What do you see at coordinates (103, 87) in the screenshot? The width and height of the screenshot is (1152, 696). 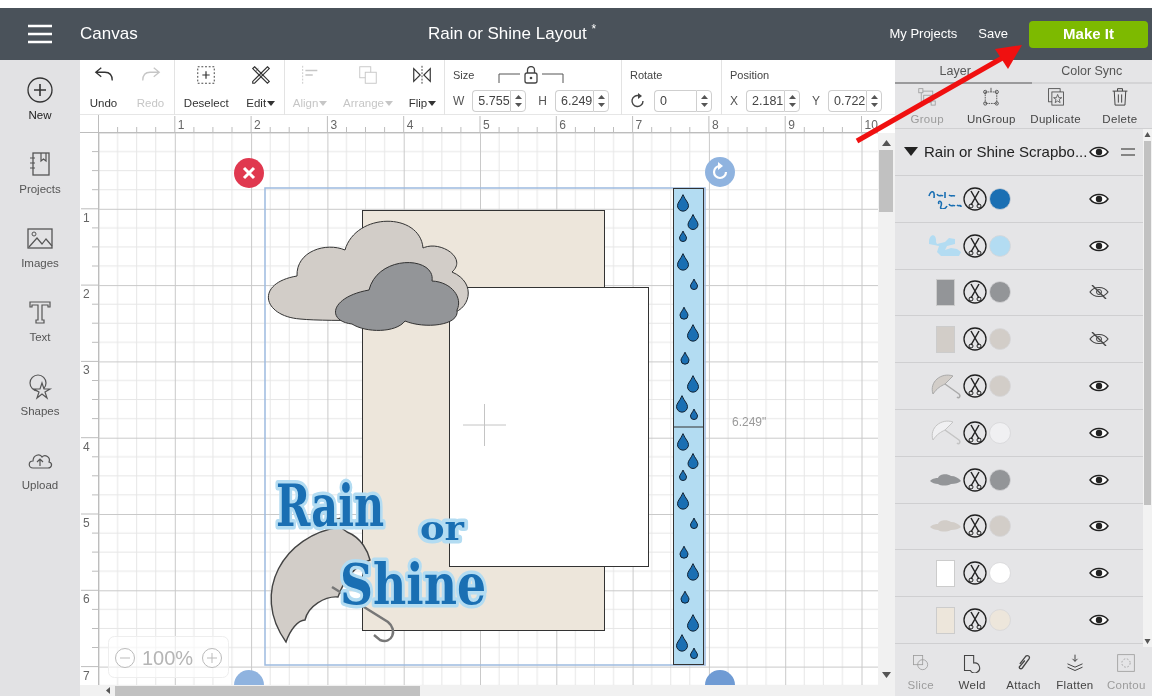 I see `toolbar-button: Undo` at bounding box center [103, 87].